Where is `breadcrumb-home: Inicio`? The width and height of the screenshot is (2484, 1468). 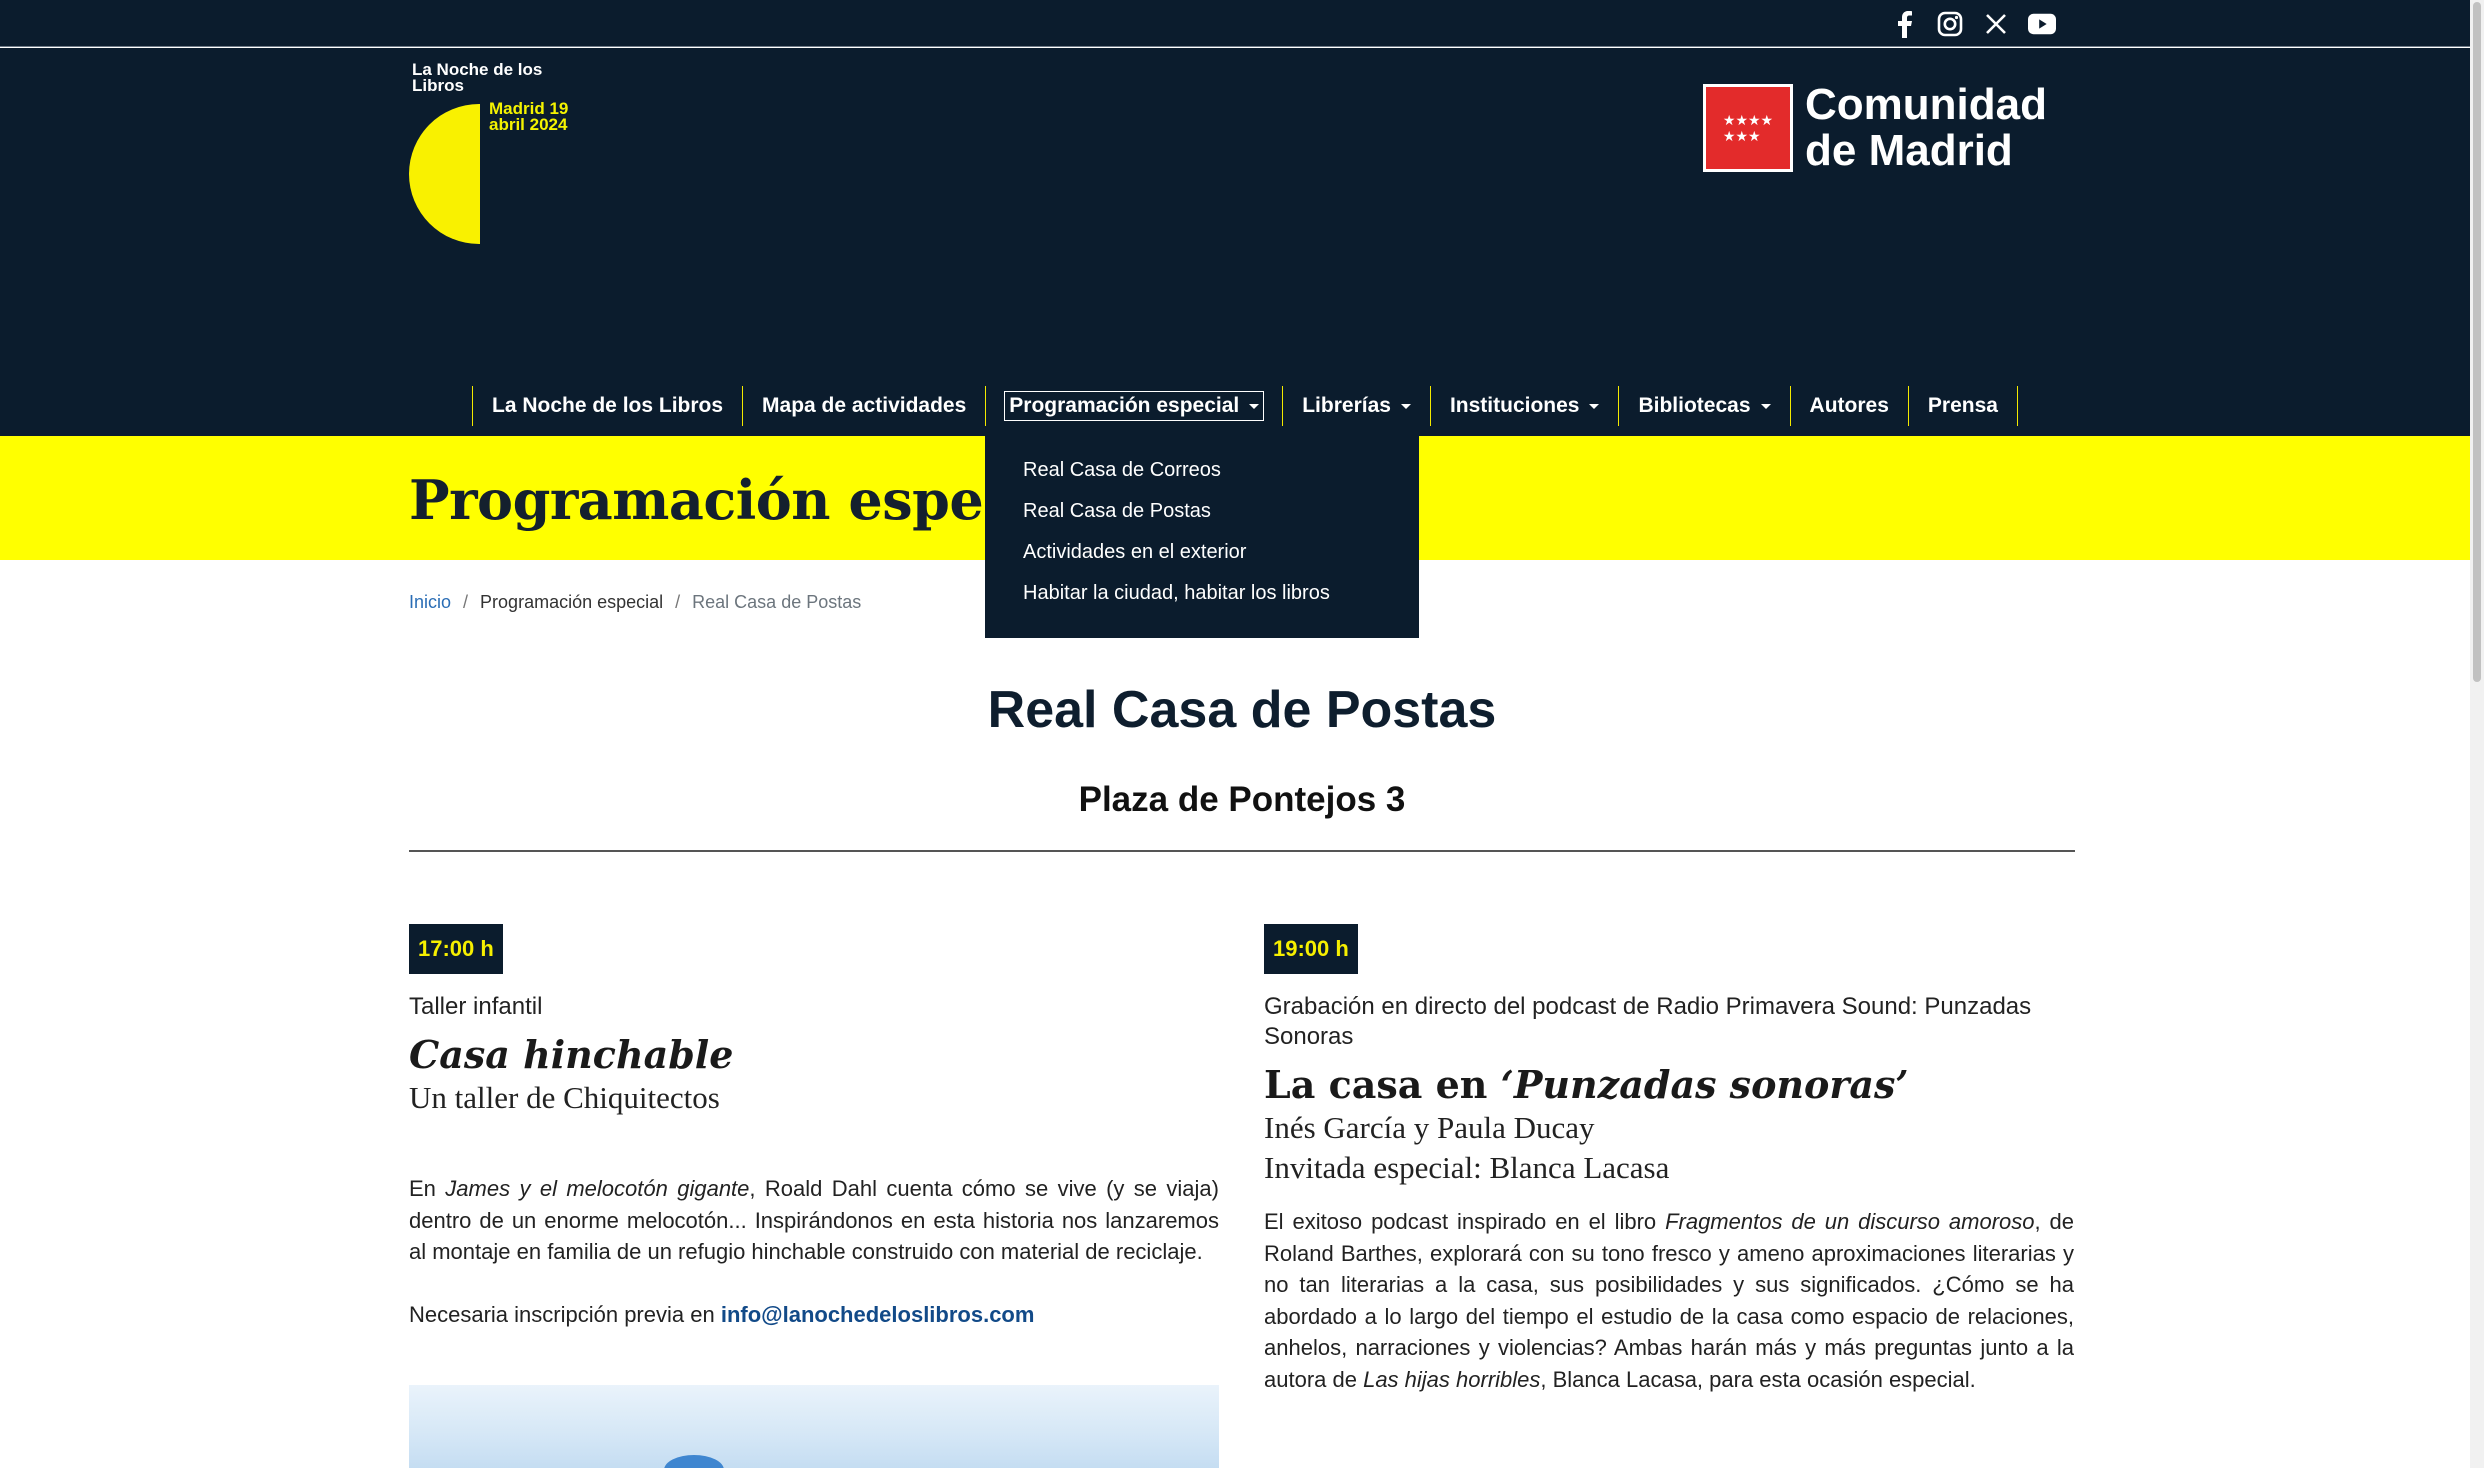
breadcrumb-home: Inicio is located at coordinates (430, 602).